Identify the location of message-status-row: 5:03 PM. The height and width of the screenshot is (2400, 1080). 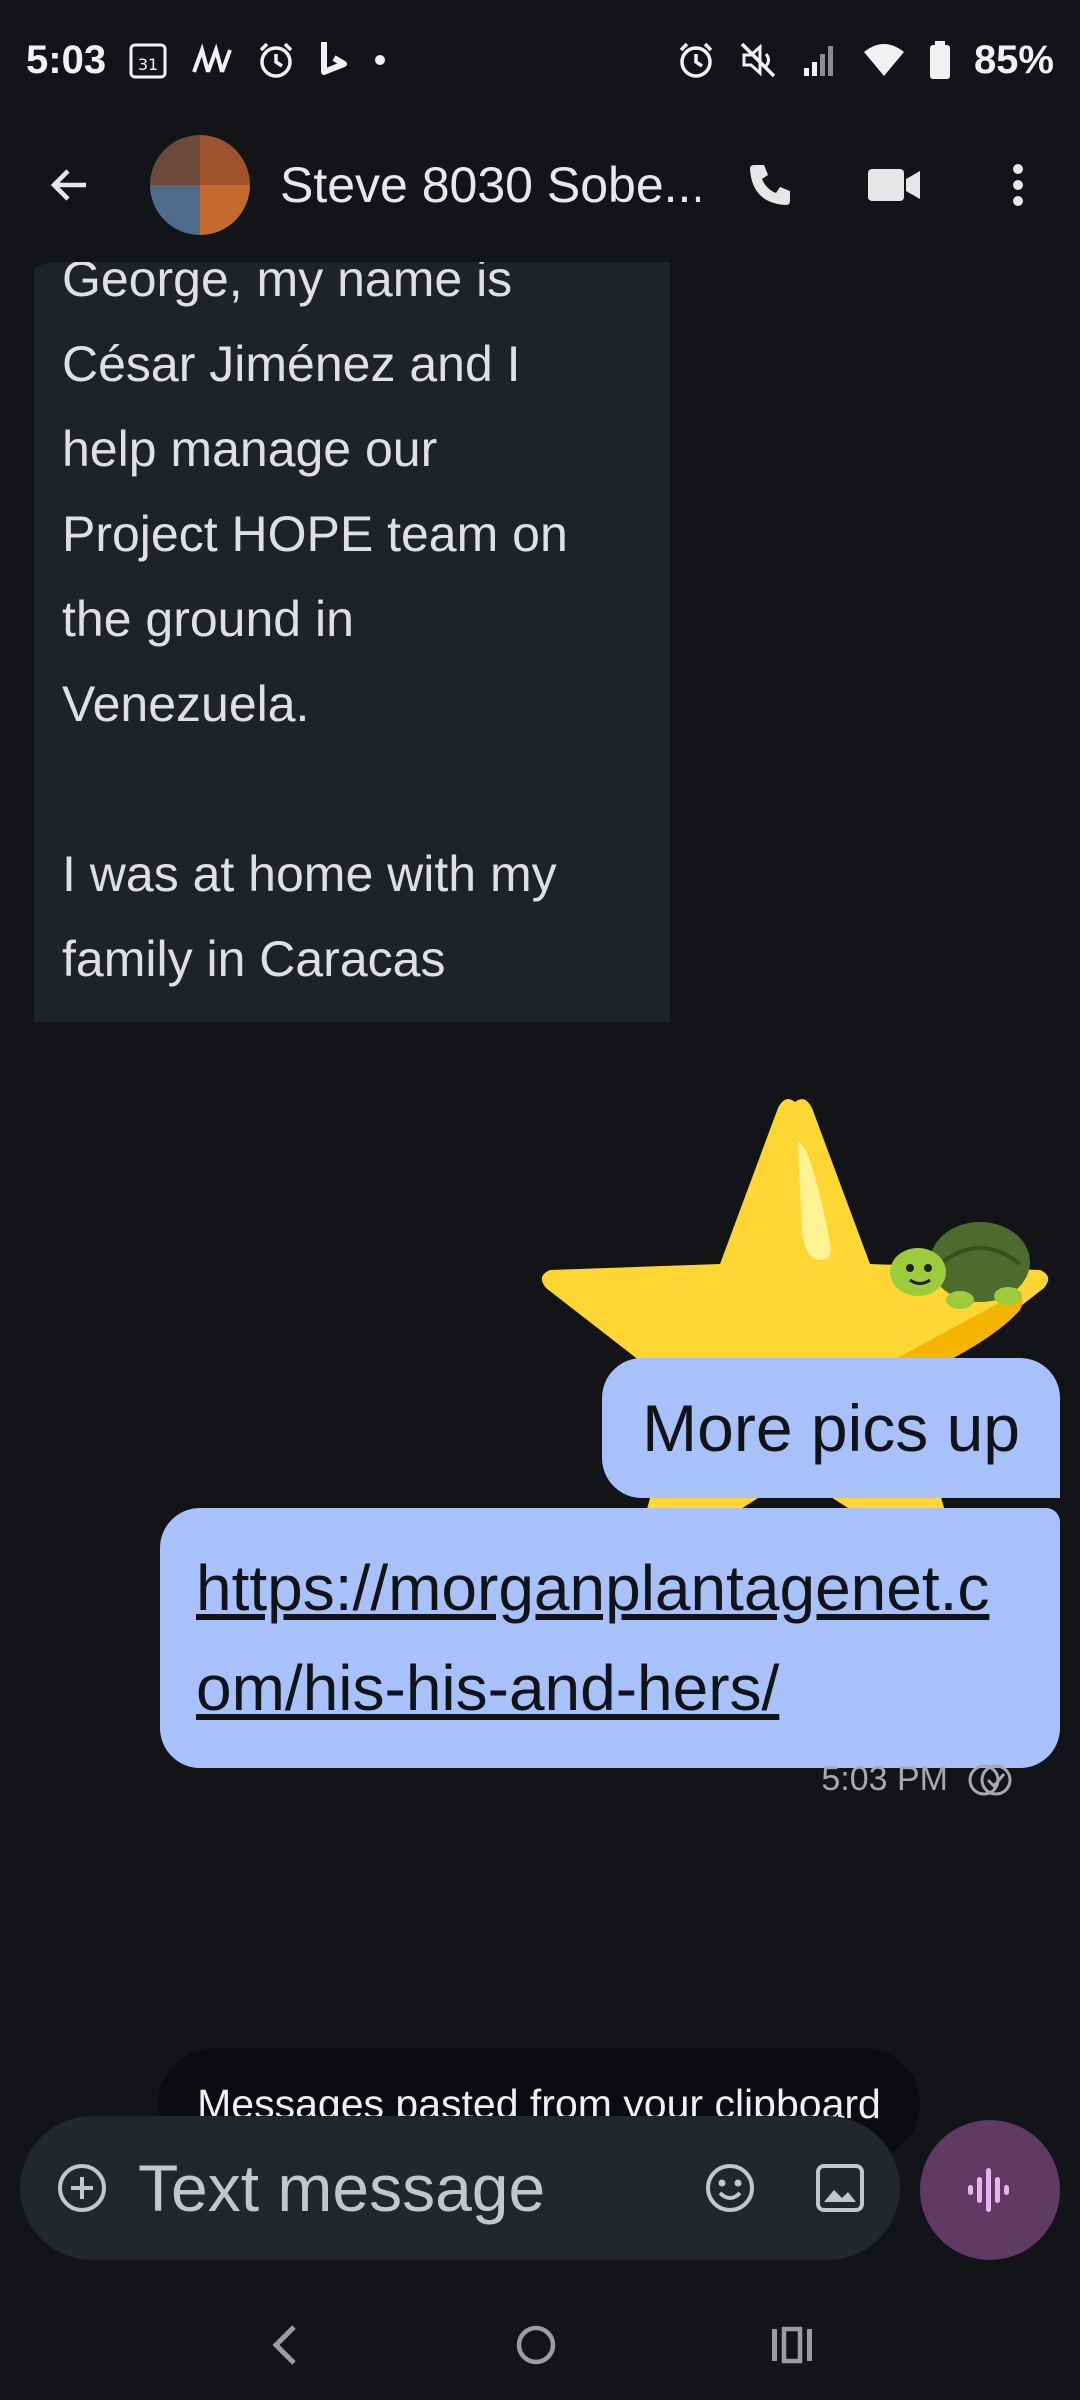
(917, 1779).